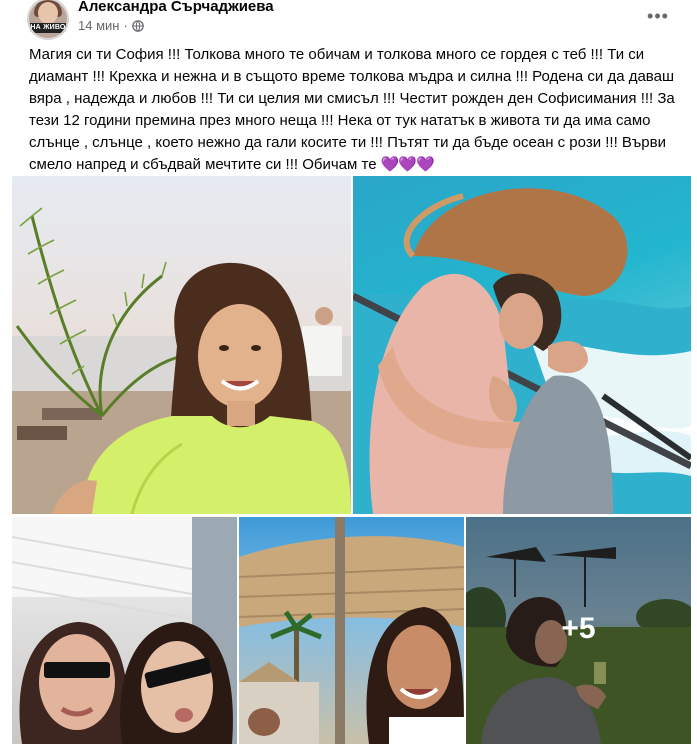 The height and width of the screenshot is (744, 697). Describe the element at coordinates (124, 630) in the screenshot. I see `photo-selfie-sunglasses` at that location.